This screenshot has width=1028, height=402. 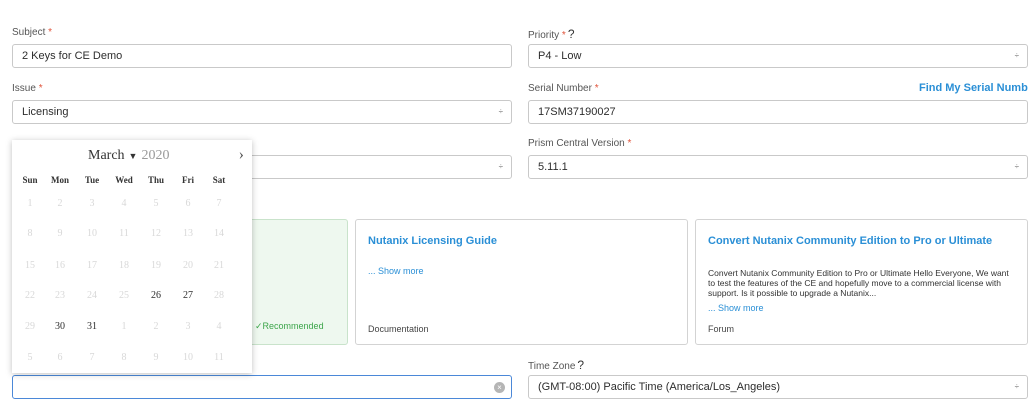 What do you see at coordinates (219, 233) in the screenshot?
I see `calendar-day: 14` at bounding box center [219, 233].